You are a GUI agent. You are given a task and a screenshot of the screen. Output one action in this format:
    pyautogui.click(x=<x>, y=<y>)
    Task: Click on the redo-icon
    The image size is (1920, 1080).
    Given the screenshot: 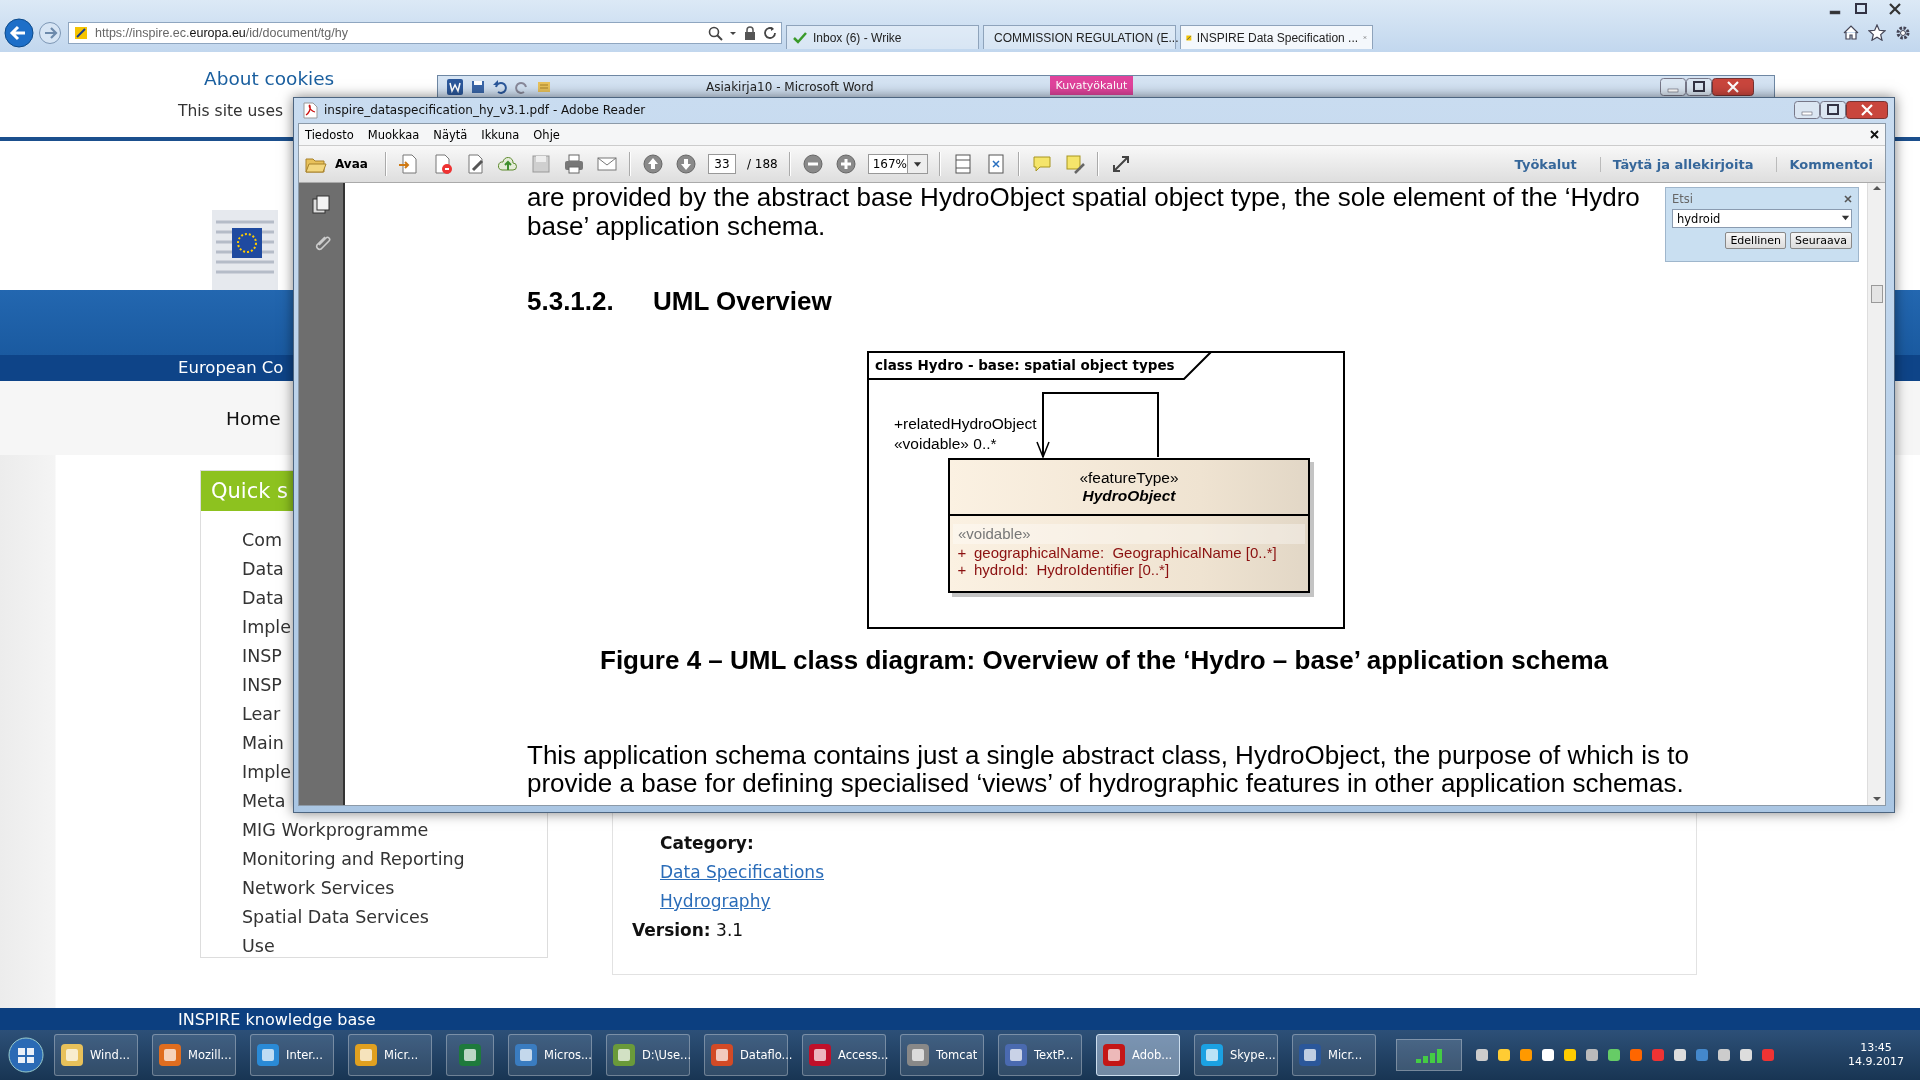 What is the action you would take?
    pyautogui.click(x=522, y=87)
    